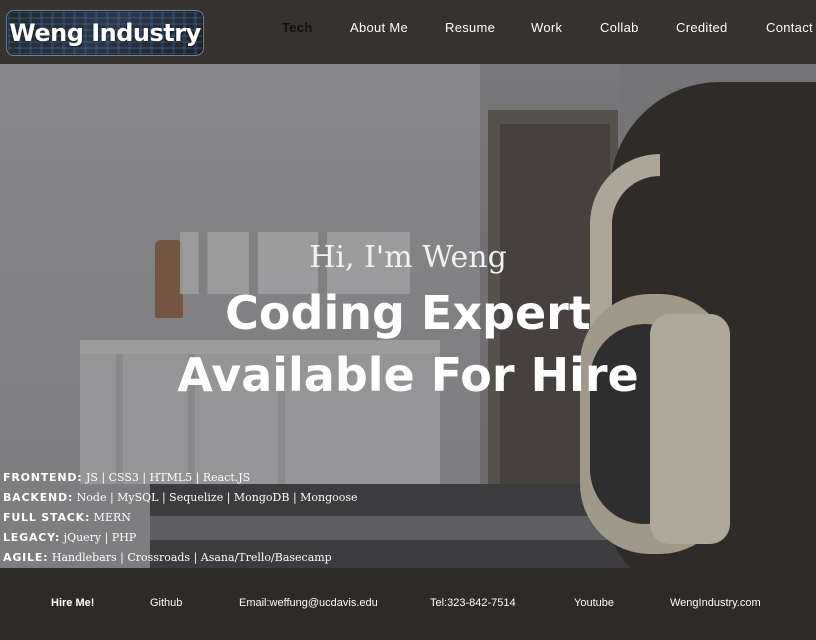 The image size is (816, 640). What do you see at coordinates (43, 477) in the screenshot?
I see `skill-label: FRONTEND:` at bounding box center [43, 477].